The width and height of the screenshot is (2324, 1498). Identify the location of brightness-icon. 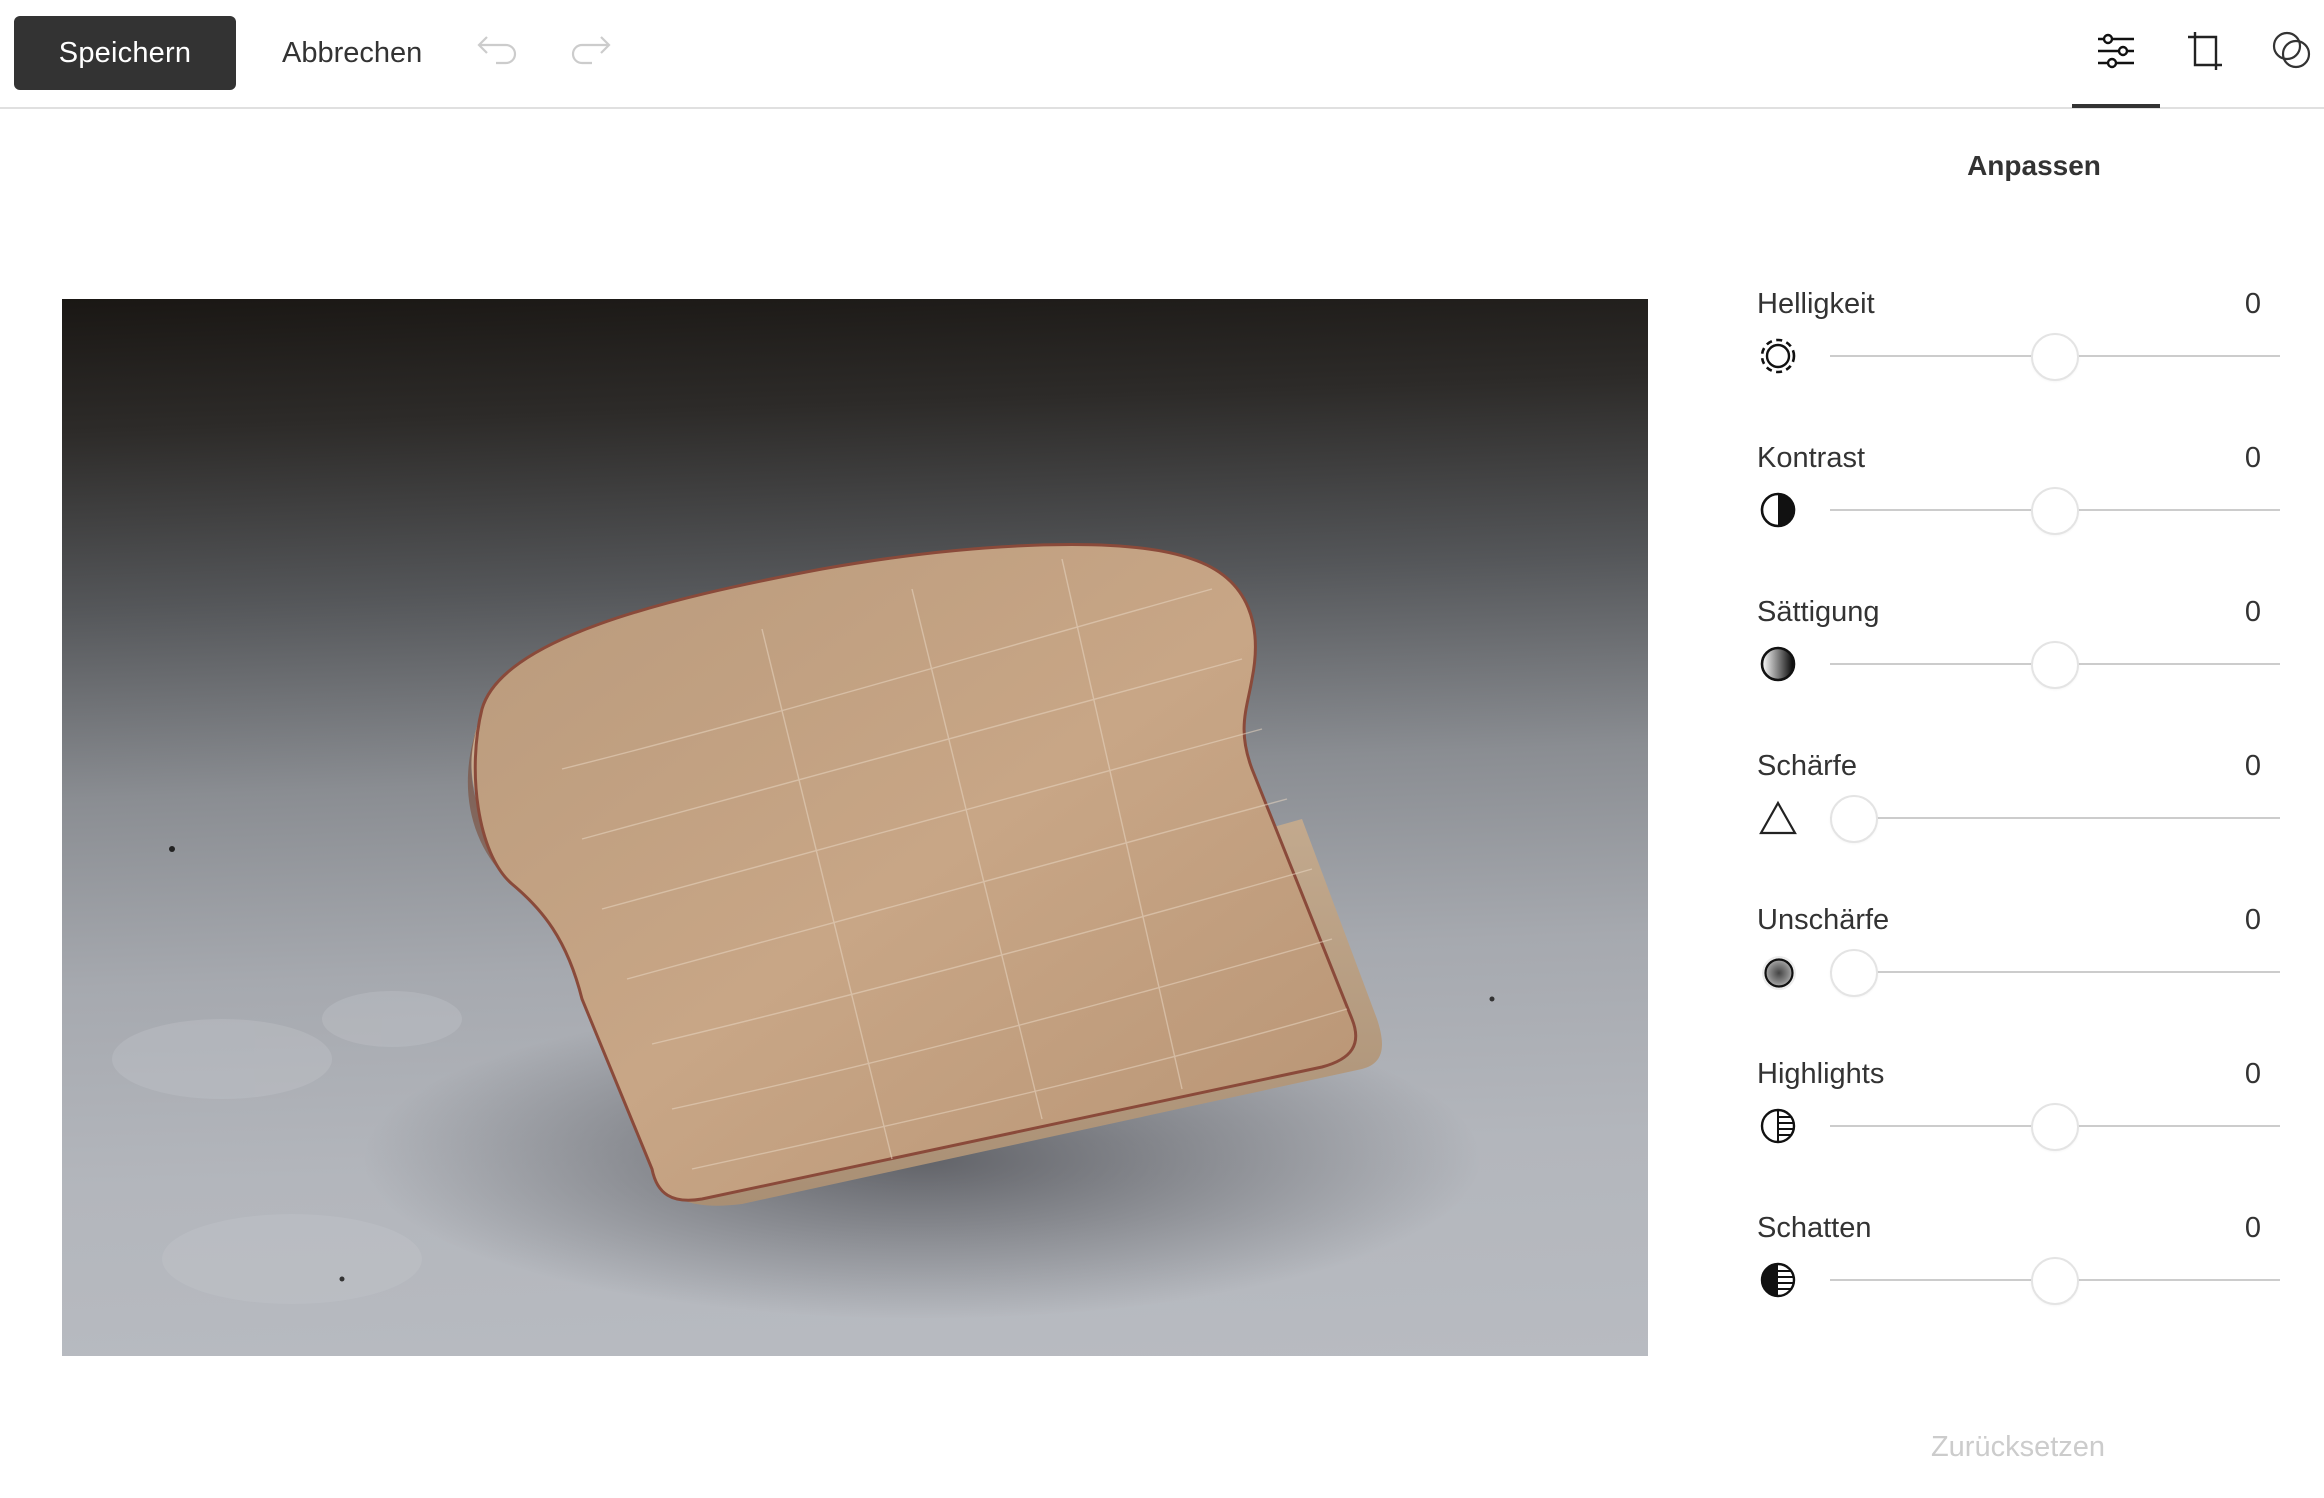
(1778, 356).